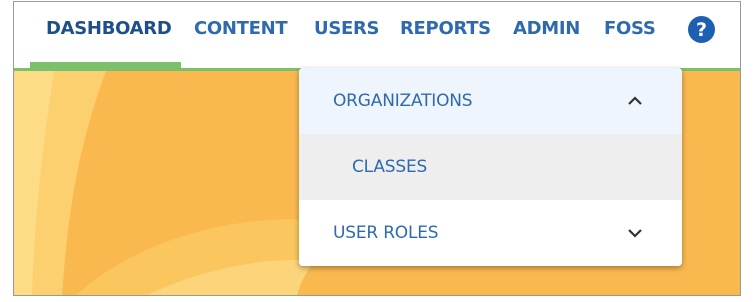 This screenshot has width=754, height=302. Describe the element at coordinates (109, 28) in the screenshot. I see `nav-dashboard: DASHBOARD` at that location.